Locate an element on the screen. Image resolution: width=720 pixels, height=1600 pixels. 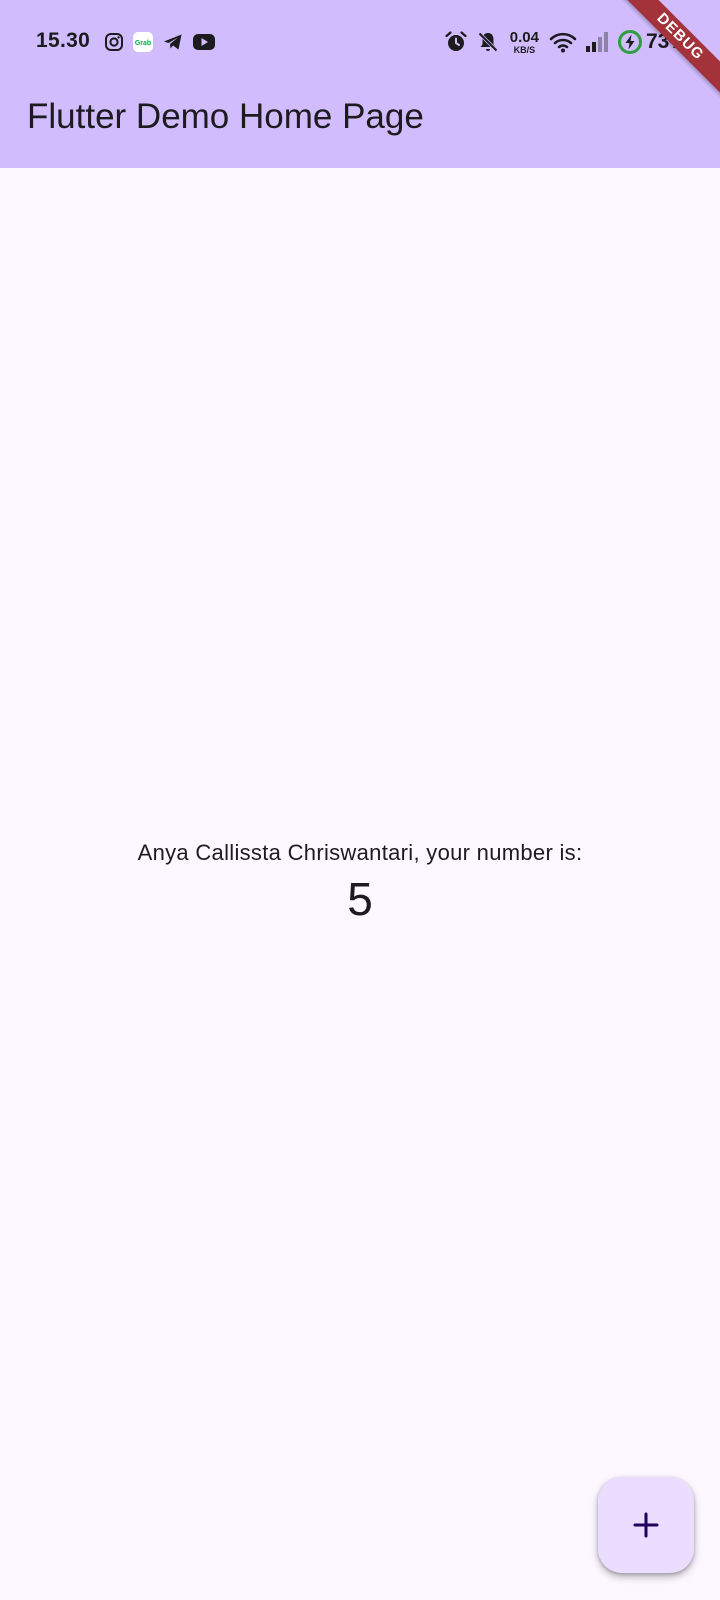
system-icons: 0.04 KB/S 73% is located at coordinates (566, 42).